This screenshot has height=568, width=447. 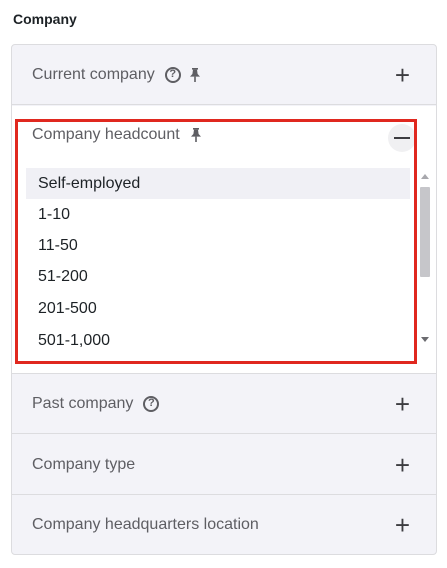 What do you see at coordinates (218, 276) in the screenshot?
I see `option-51-200: 51-200` at bounding box center [218, 276].